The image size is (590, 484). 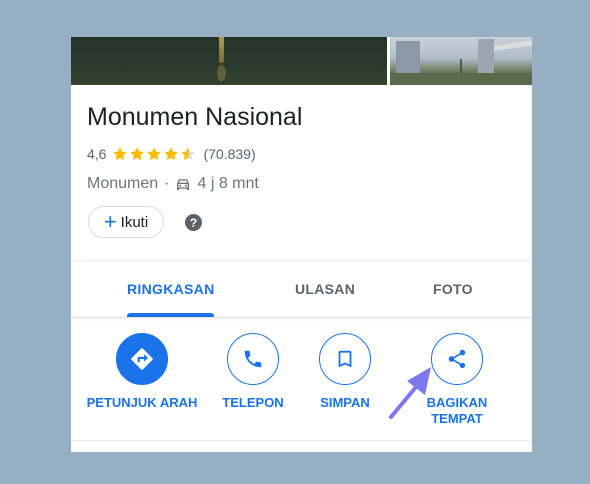 I want to click on save-circle, so click(x=345, y=359).